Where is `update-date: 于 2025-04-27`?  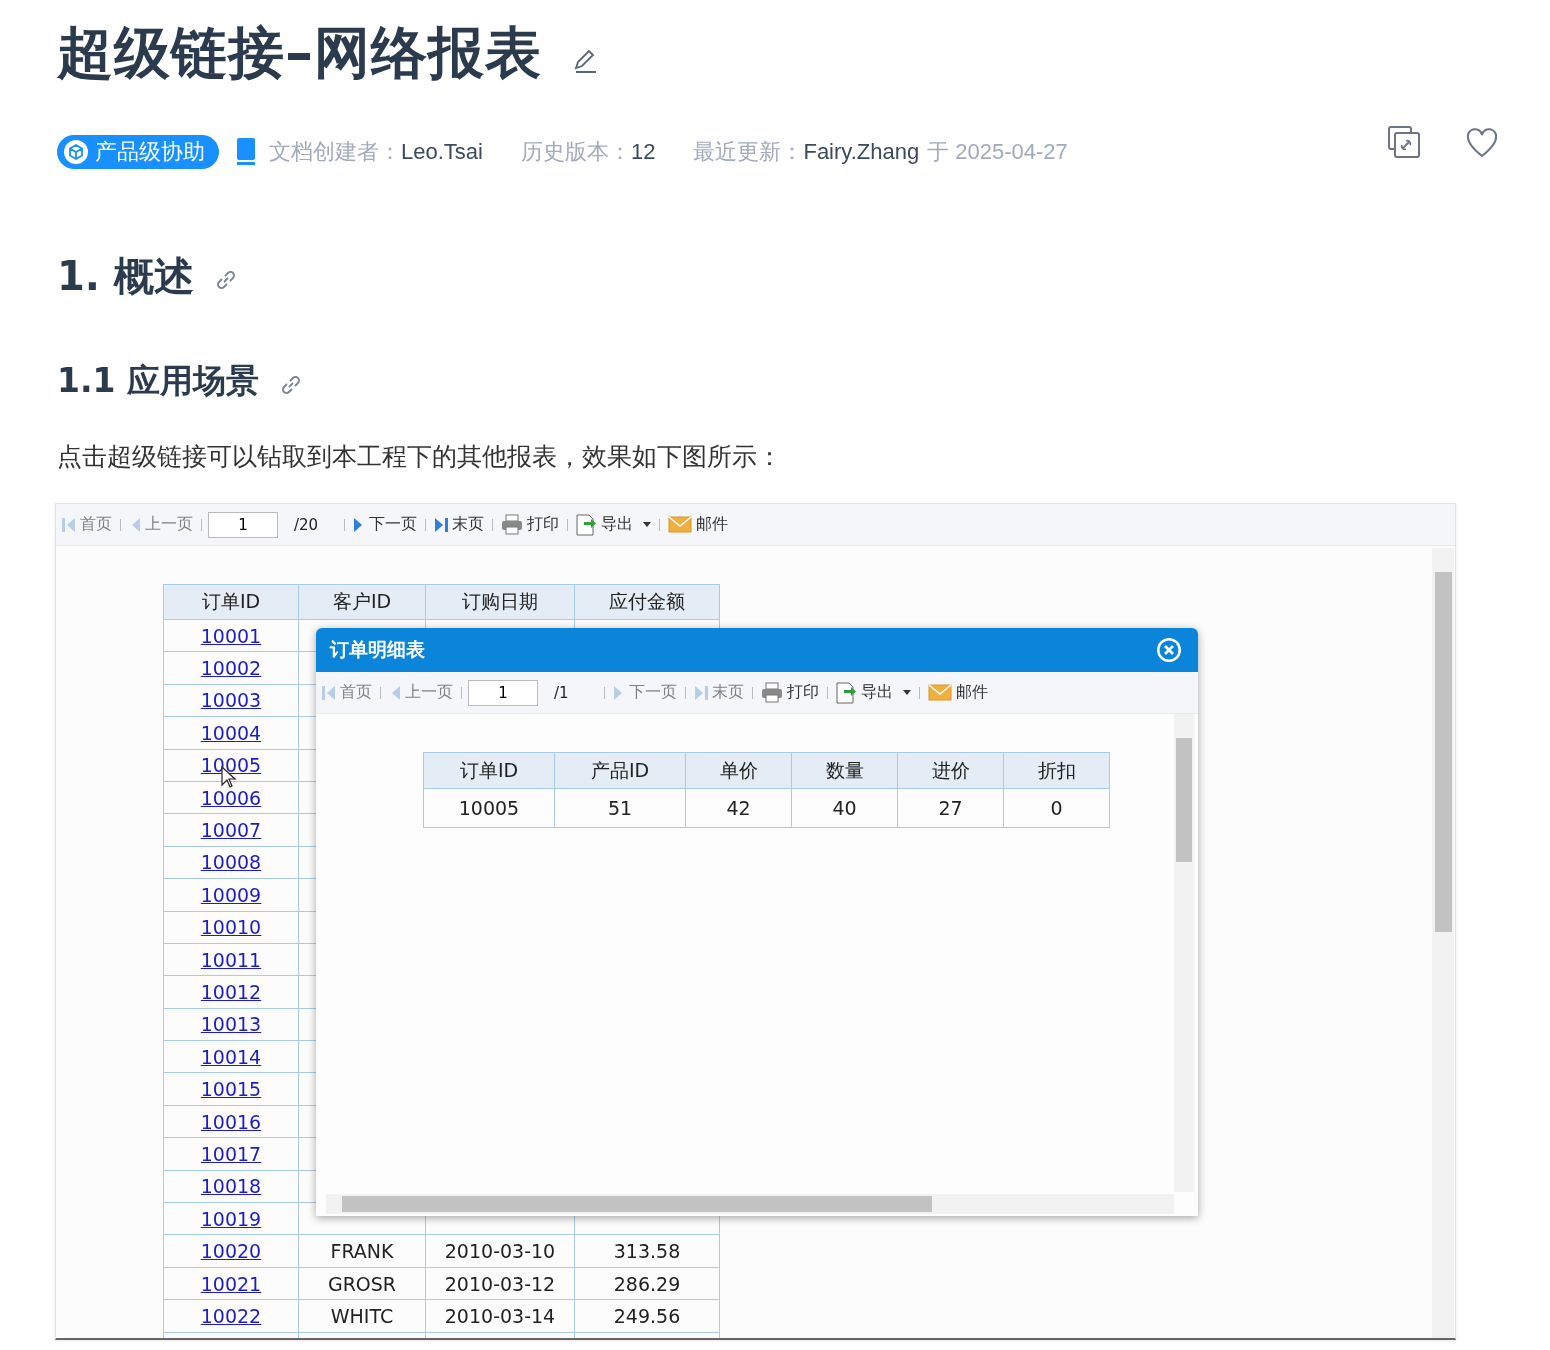 update-date: 于 2025-04-27 is located at coordinates (997, 152).